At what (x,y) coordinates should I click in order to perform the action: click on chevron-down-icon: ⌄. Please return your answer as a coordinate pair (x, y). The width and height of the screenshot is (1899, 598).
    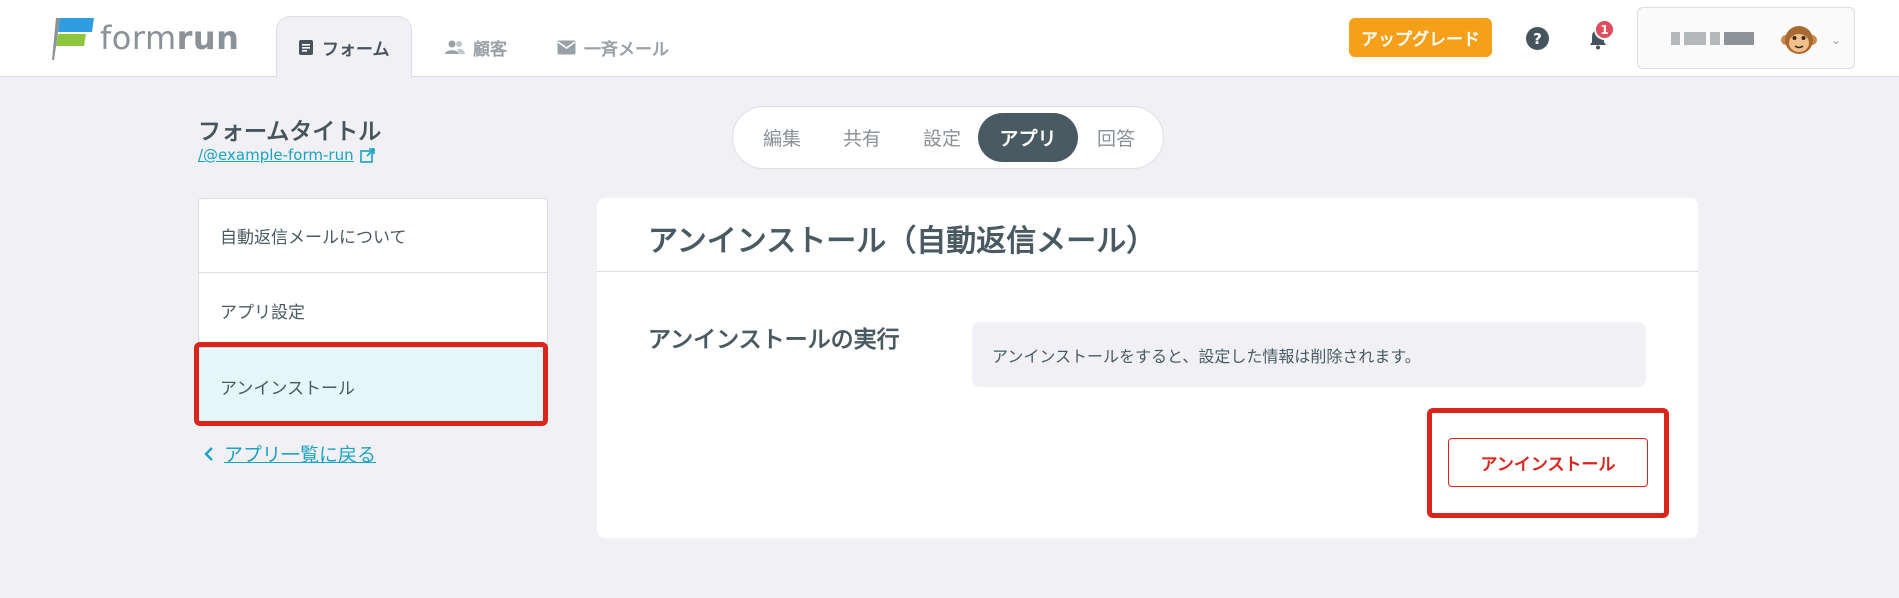
    Looking at the image, I should click on (1836, 40).